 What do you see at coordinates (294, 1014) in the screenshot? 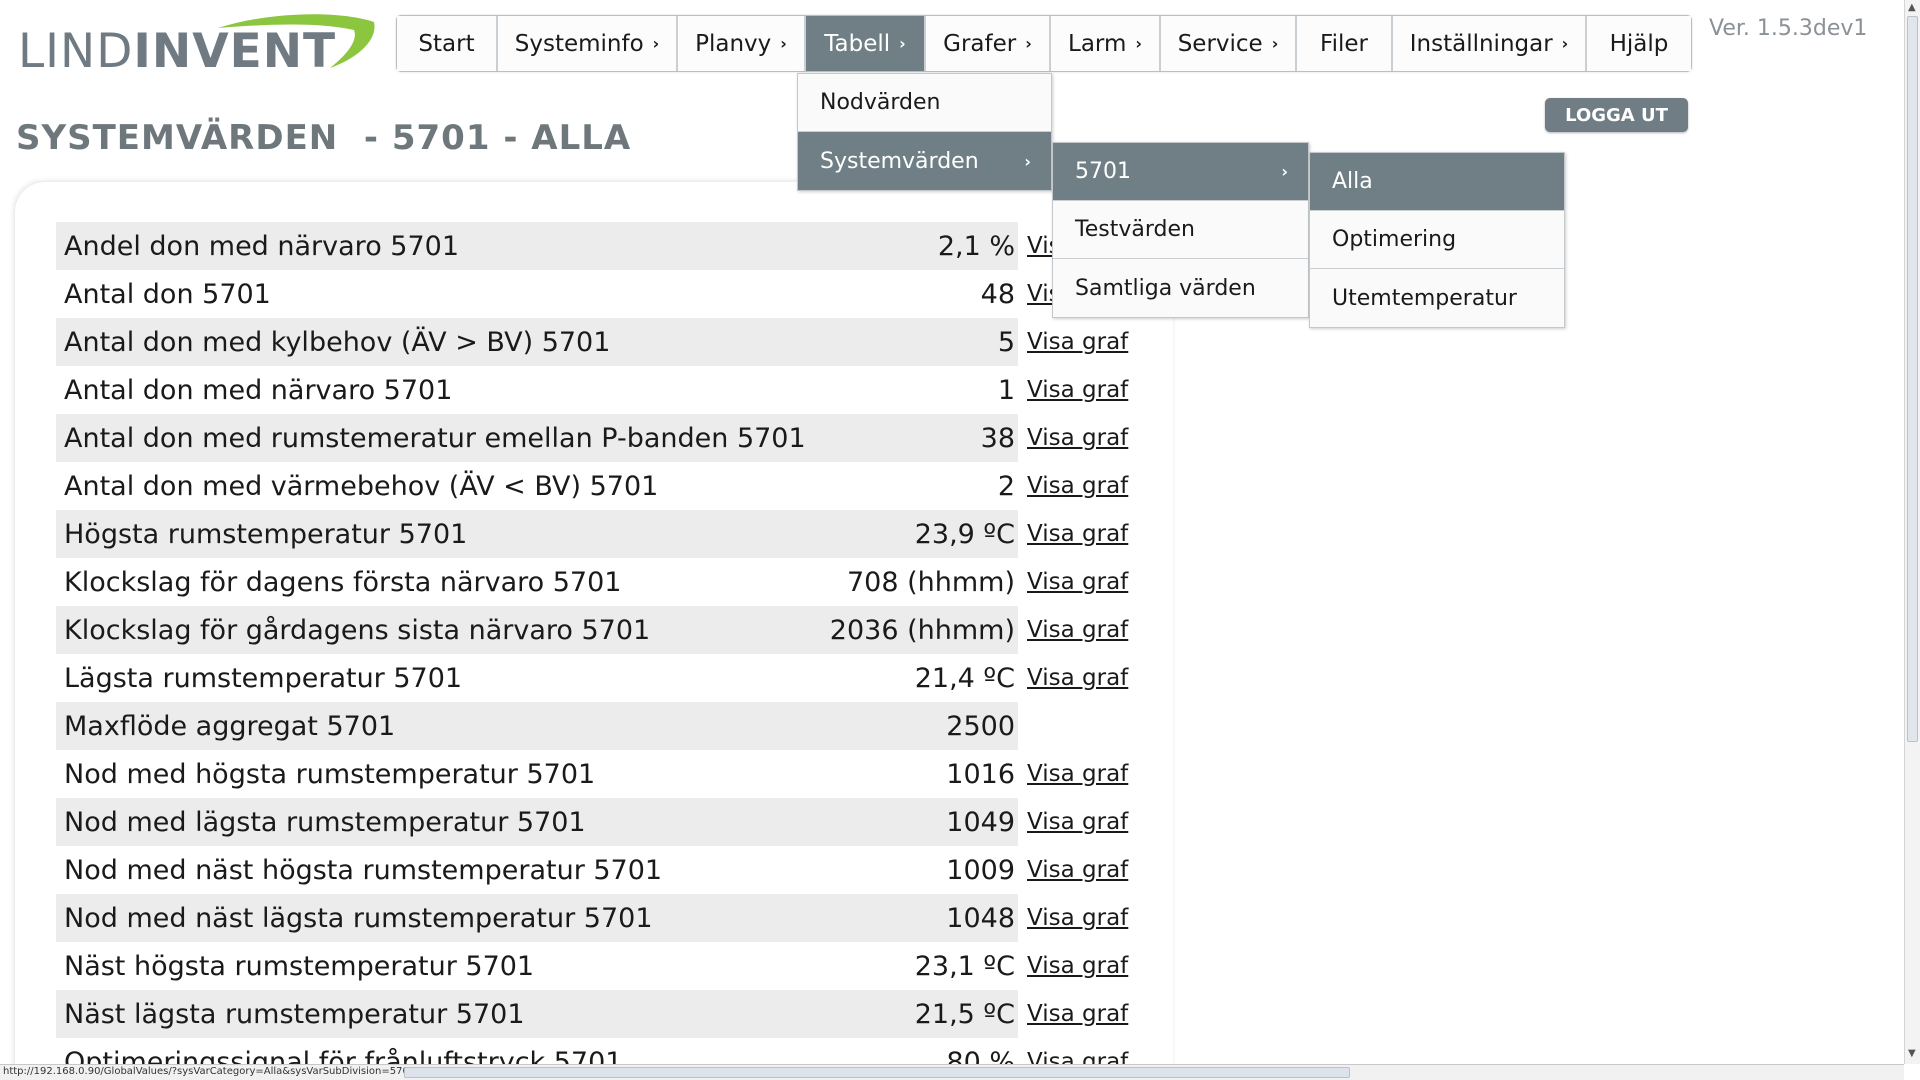
I see `row-label: Näst lägsta rumstemperatur 5701` at bounding box center [294, 1014].